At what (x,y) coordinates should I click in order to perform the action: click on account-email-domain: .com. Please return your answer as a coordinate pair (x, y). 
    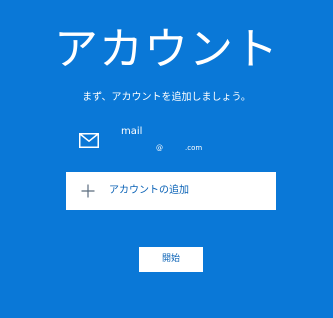
    Looking at the image, I should click on (194, 148).